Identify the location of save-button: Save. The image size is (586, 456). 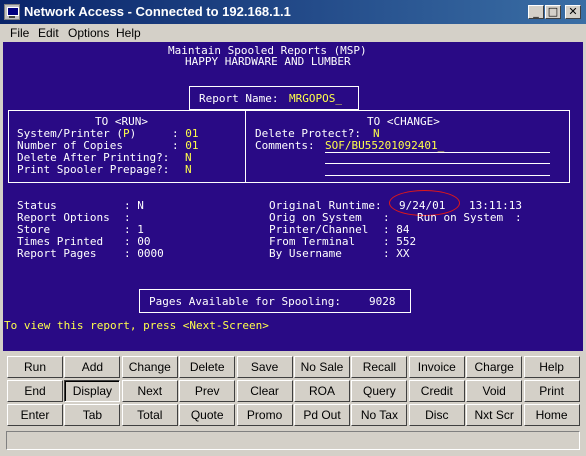
(264, 367).